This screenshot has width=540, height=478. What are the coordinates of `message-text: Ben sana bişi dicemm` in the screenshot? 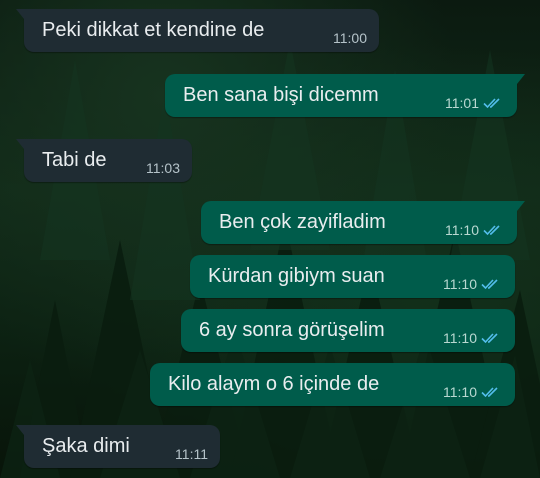 It's located at (281, 95).